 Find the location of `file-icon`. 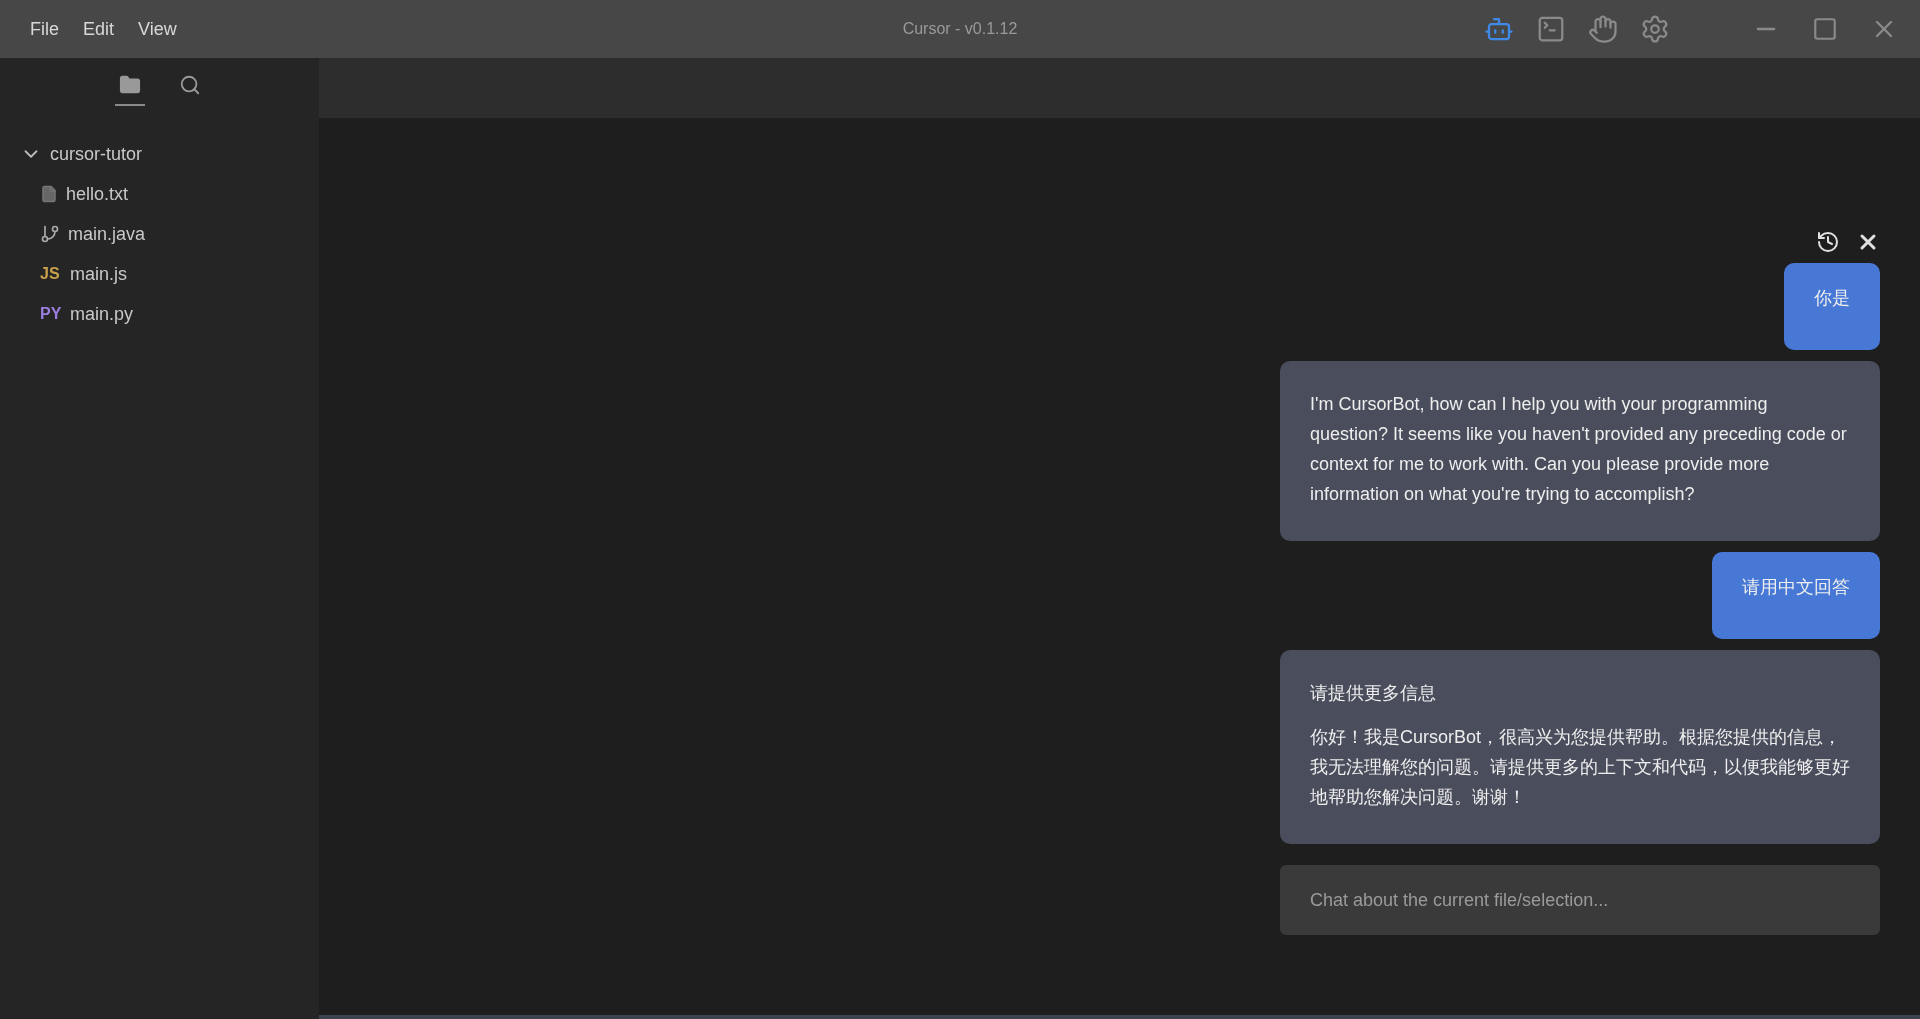

file-icon is located at coordinates (49, 194).